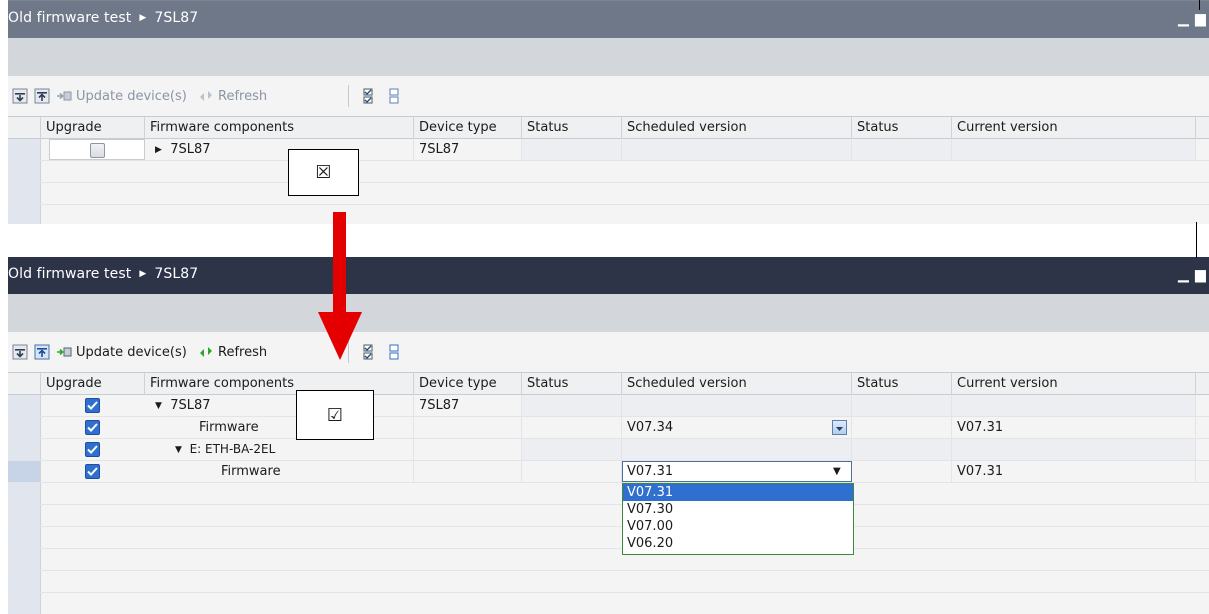 This screenshot has height=614, width=1209. What do you see at coordinates (608, 150) in the screenshot?
I see `table-row: ▶ 7SL87 7SL87` at bounding box center [608, 150].